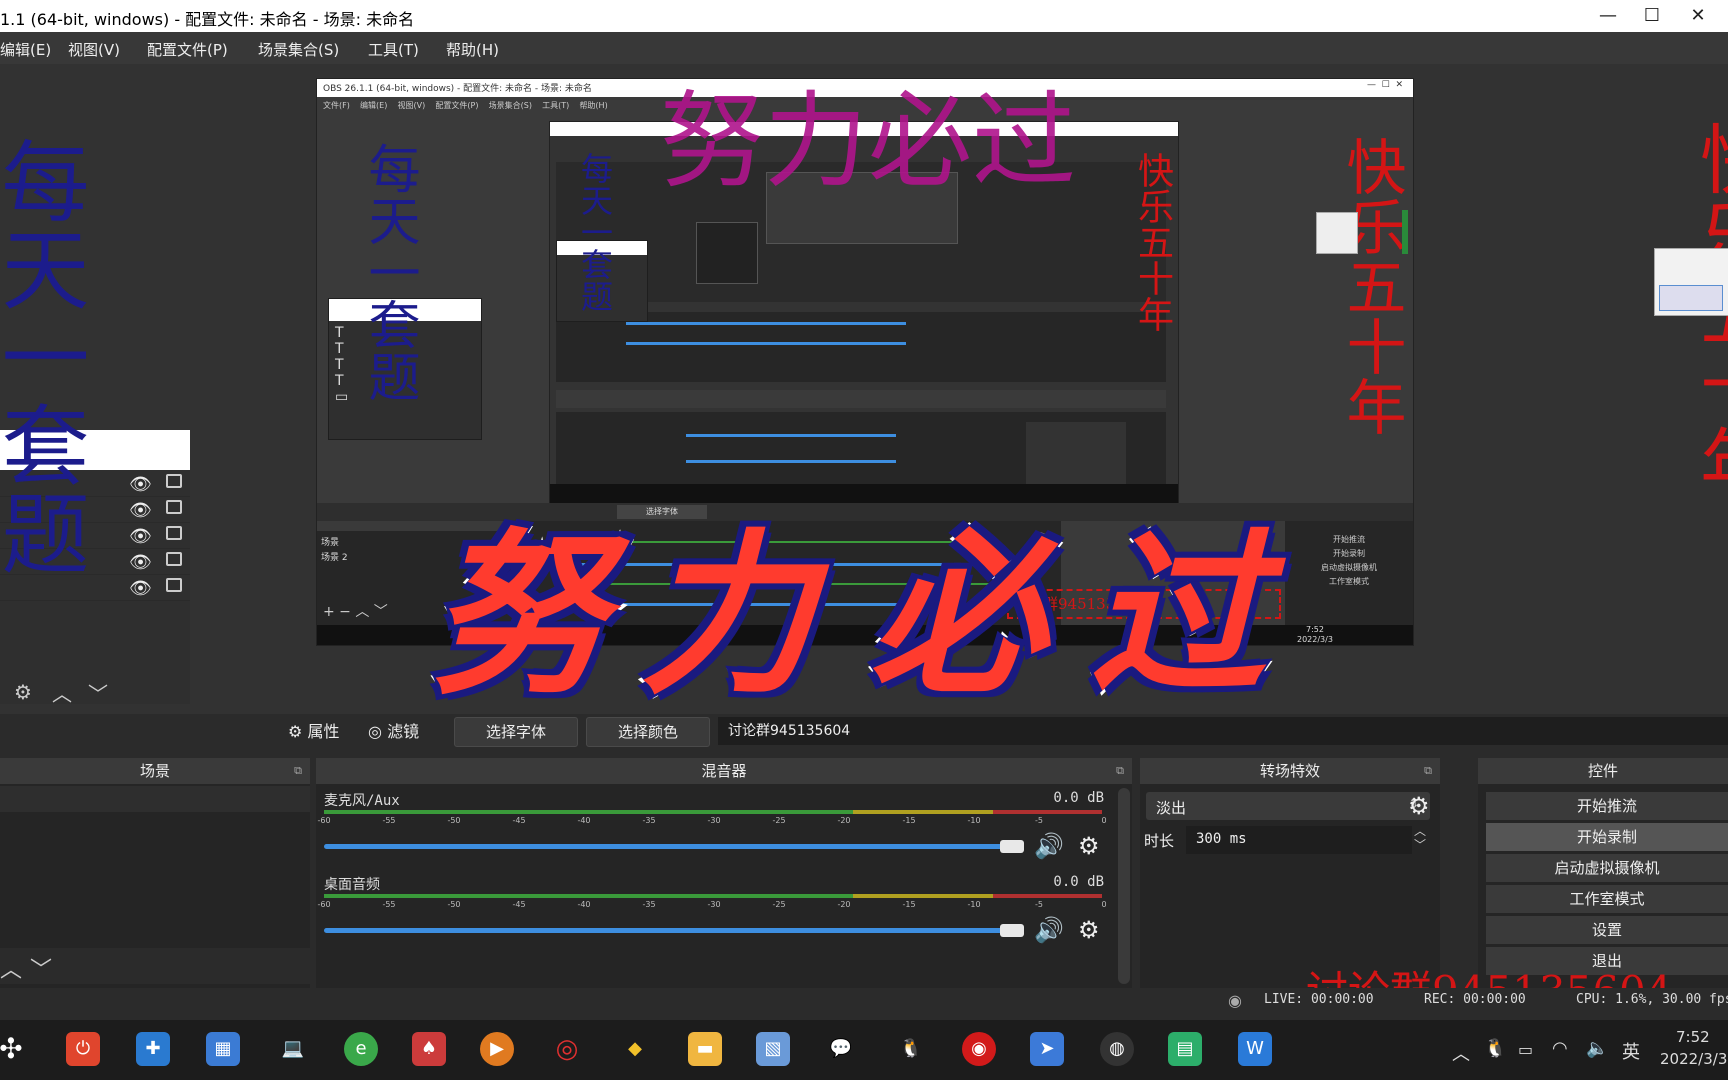  Describe the element at coordinates (155, 873) in the screenshot. I see `scenes-dock: 场景 ⧉ ︿ ﹀` at that location.